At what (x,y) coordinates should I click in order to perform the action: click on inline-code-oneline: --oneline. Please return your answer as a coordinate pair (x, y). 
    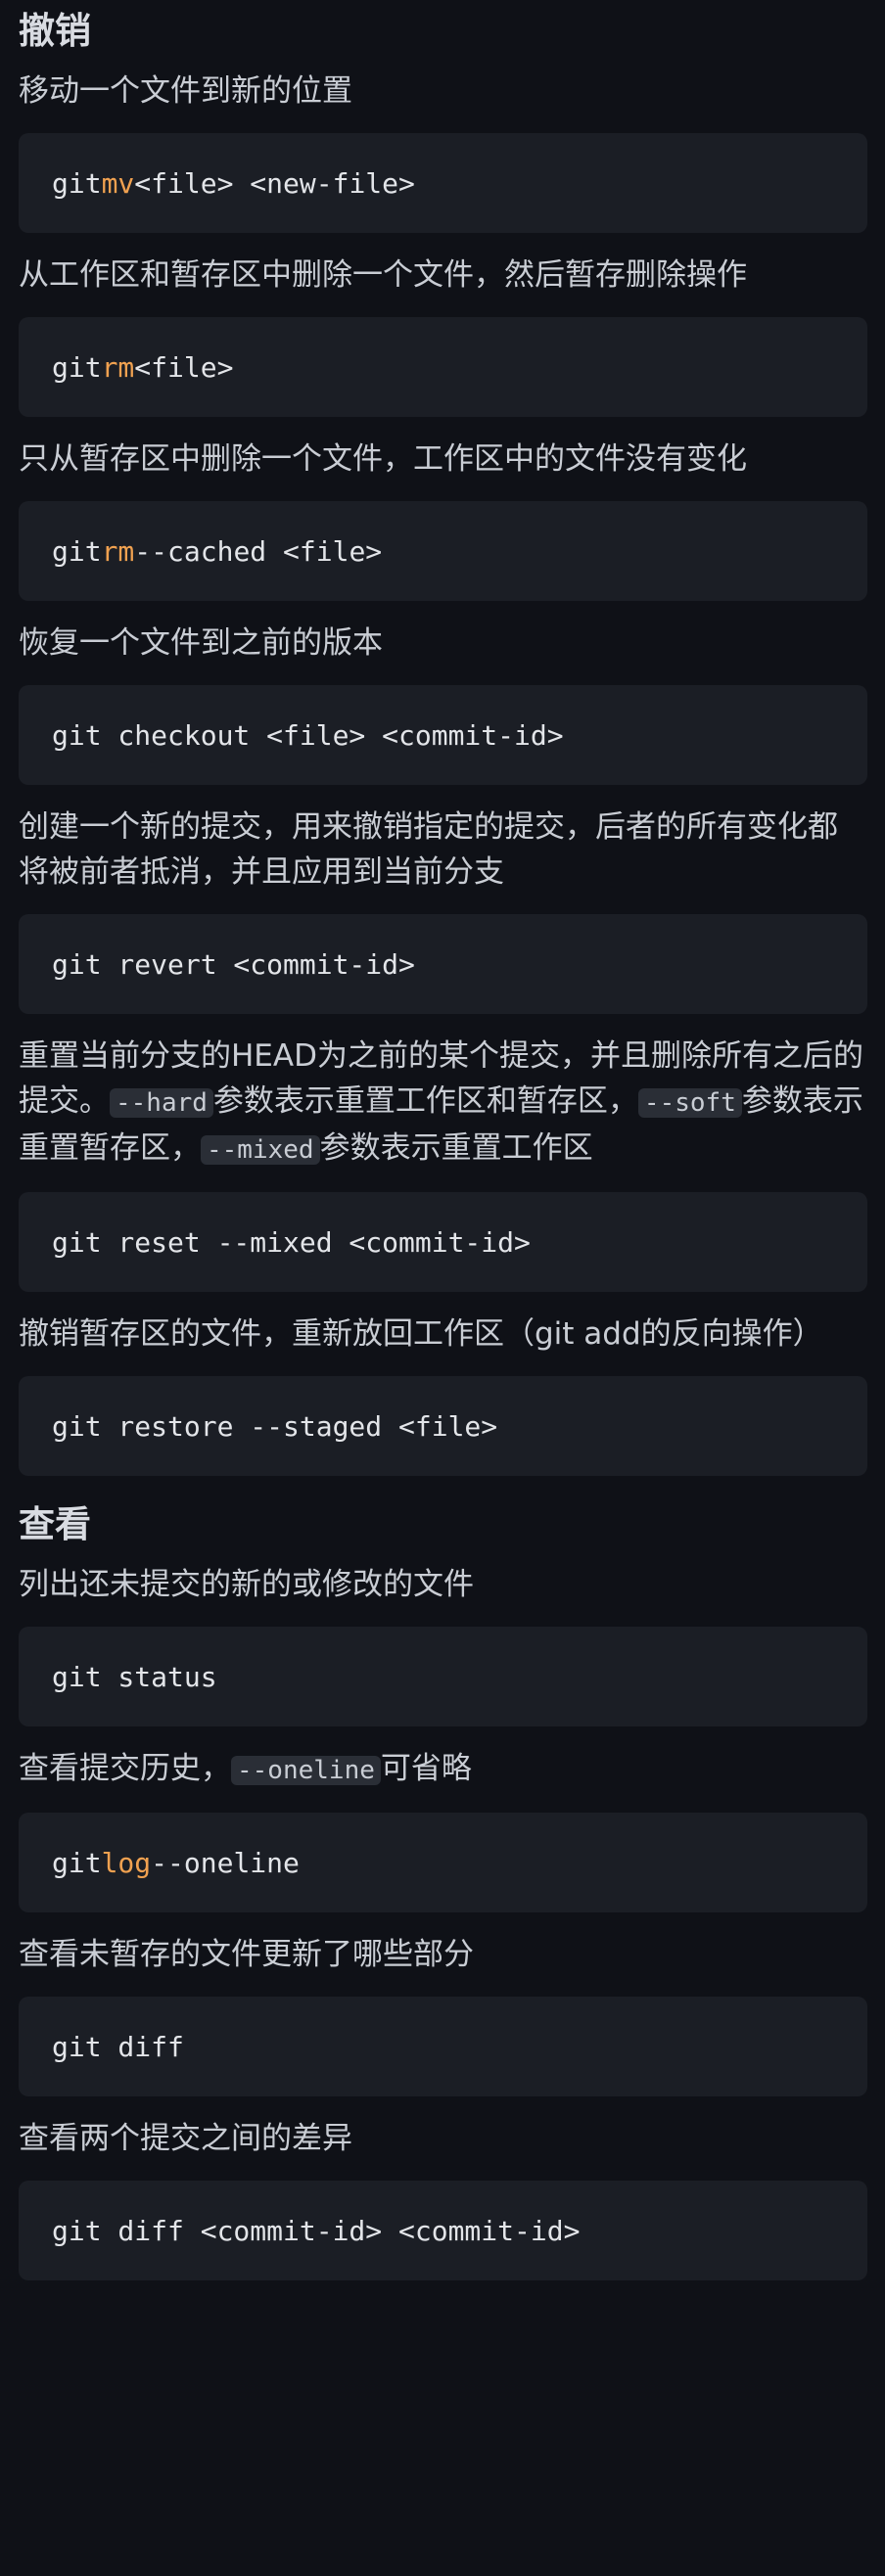
    Looking at the image, I should click on (306, 1770).